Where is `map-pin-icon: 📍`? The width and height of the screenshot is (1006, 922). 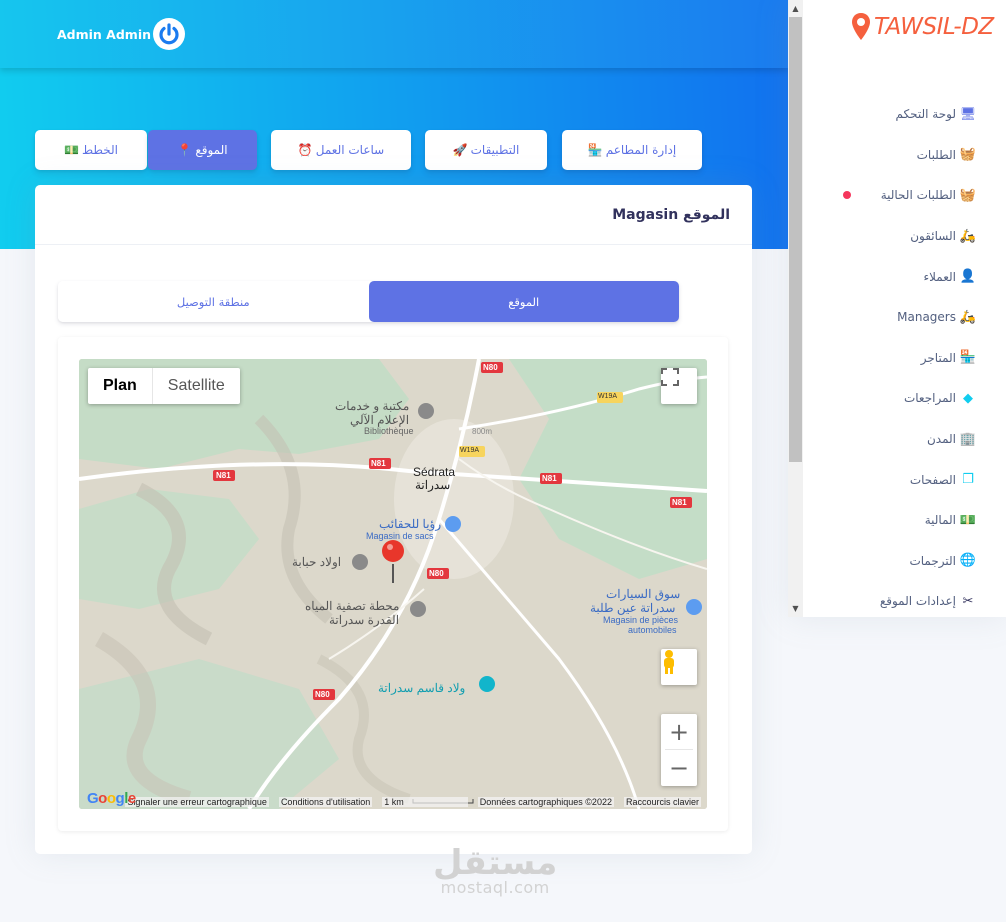
map-pin-icon: 📍 is located at coordinates (185, 150).